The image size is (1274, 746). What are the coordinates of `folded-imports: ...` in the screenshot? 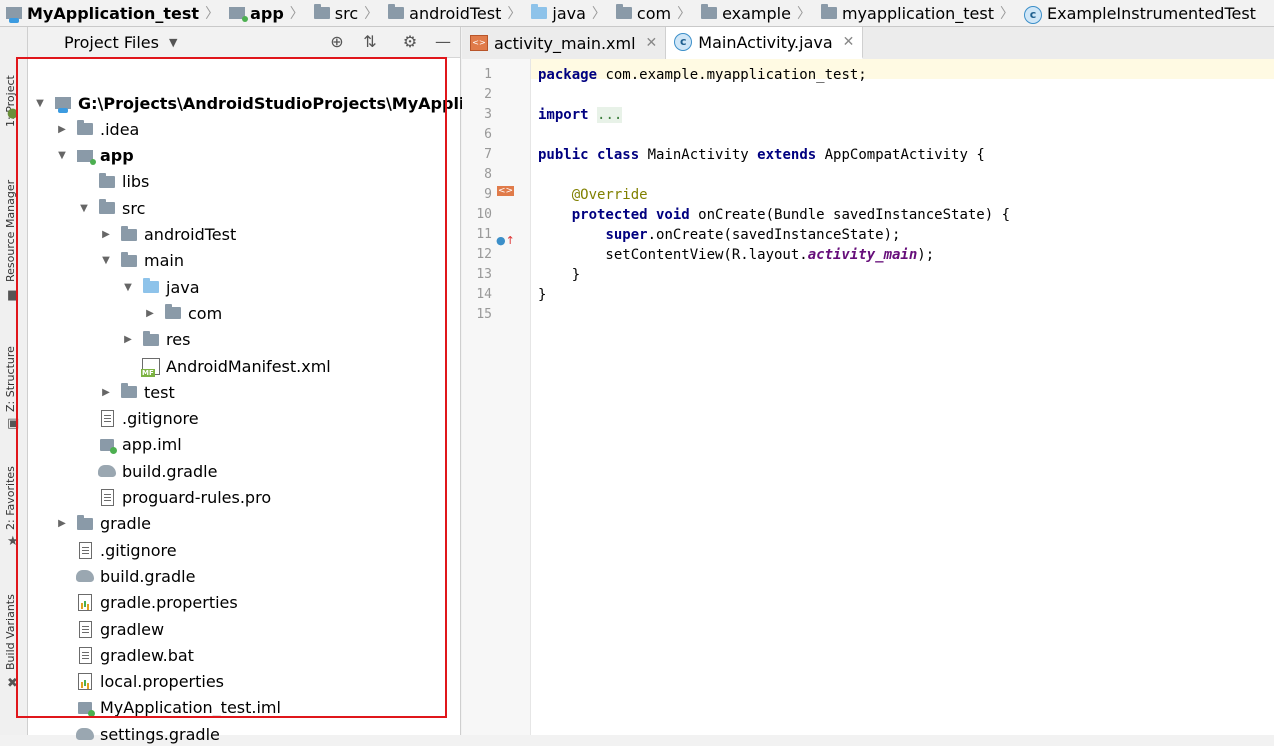 It's located at (610, 115).